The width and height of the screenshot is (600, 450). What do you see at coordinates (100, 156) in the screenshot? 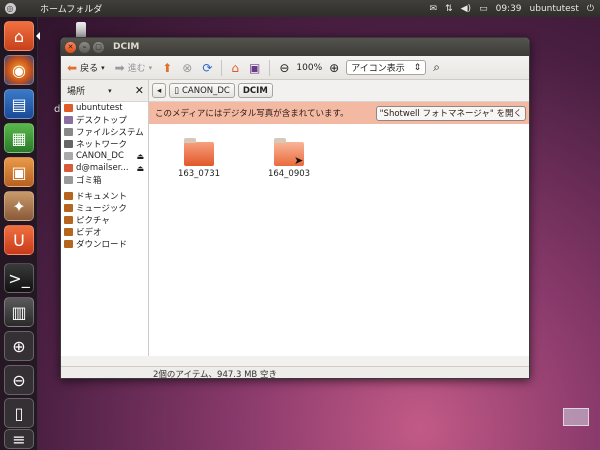
I see `sidebar-item-label: CANON_DC` at bounding box center [100, 156].